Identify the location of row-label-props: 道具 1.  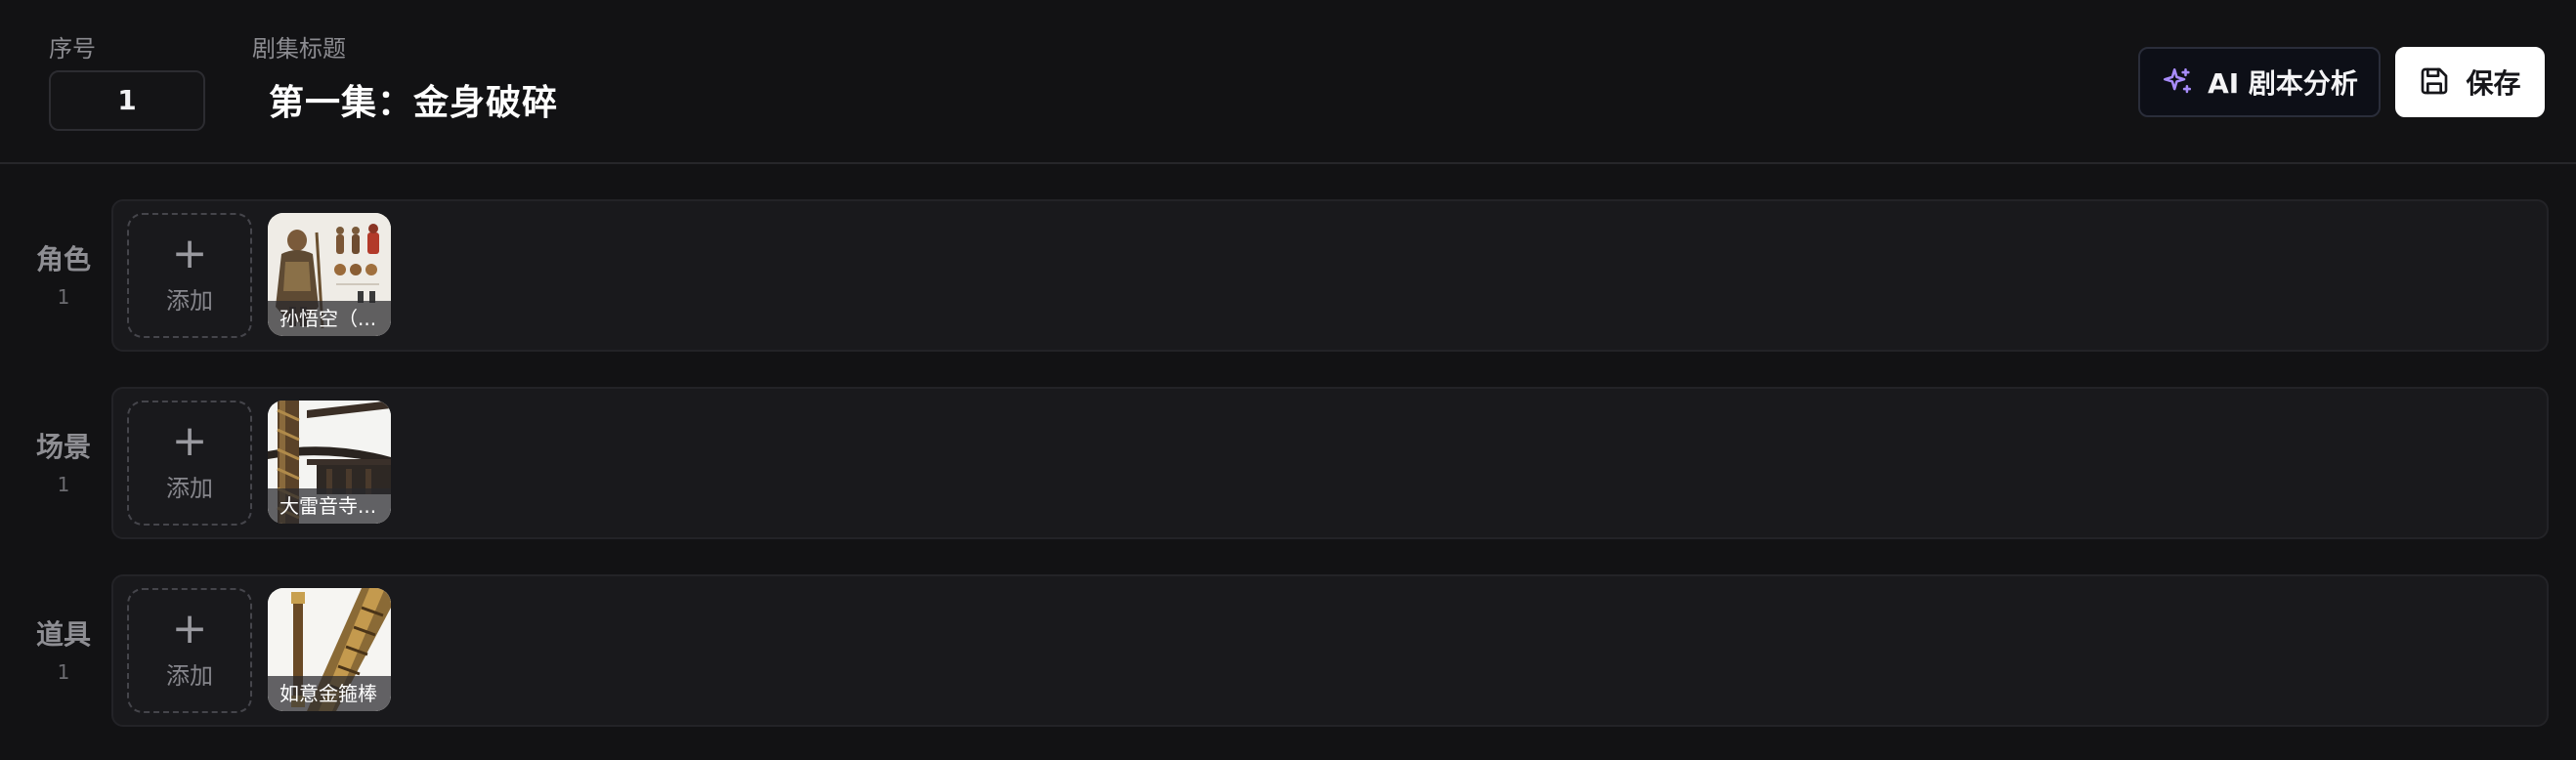
(64, 648).